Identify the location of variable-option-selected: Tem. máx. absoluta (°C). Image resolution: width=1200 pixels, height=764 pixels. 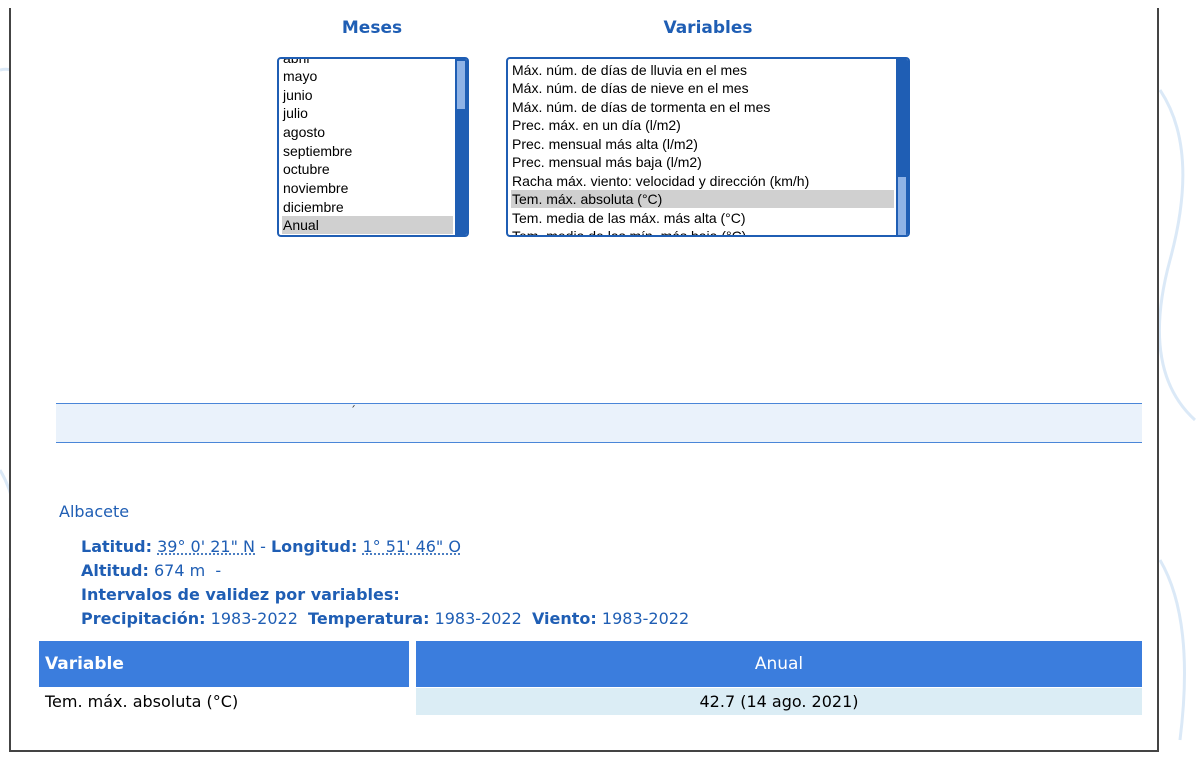
(702, 199).